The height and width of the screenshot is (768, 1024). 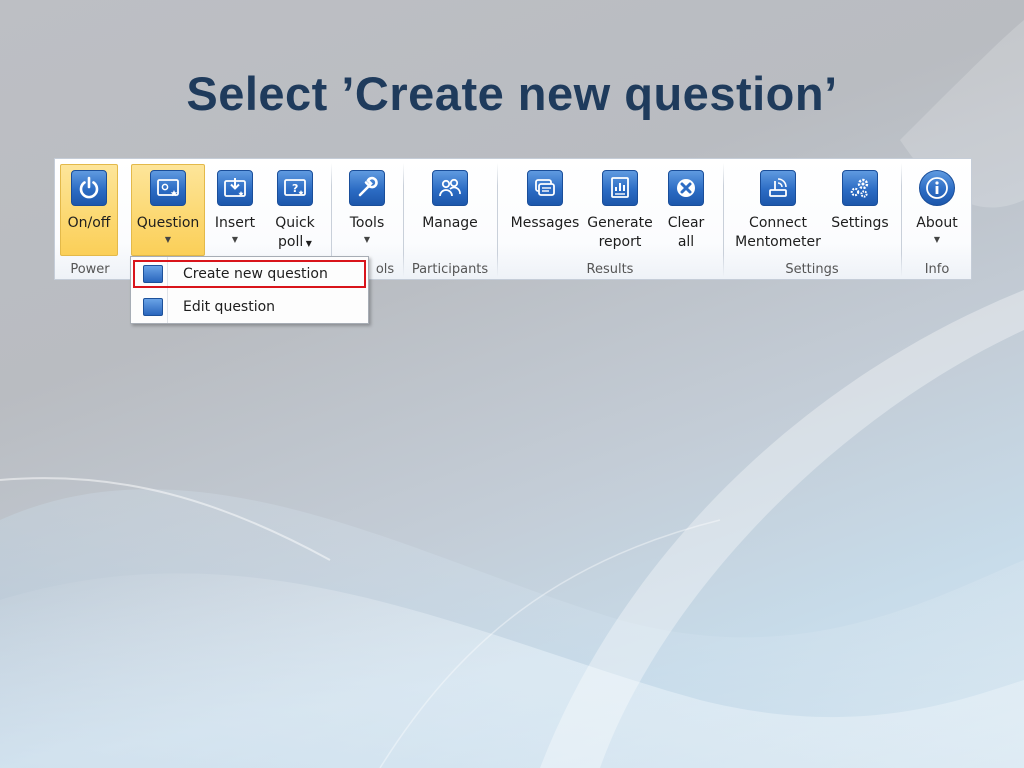 What do you see at coordinates (291, 242) in the screenshot?
I see `quick-label-line2: poll` at bounding box center [291, 242].